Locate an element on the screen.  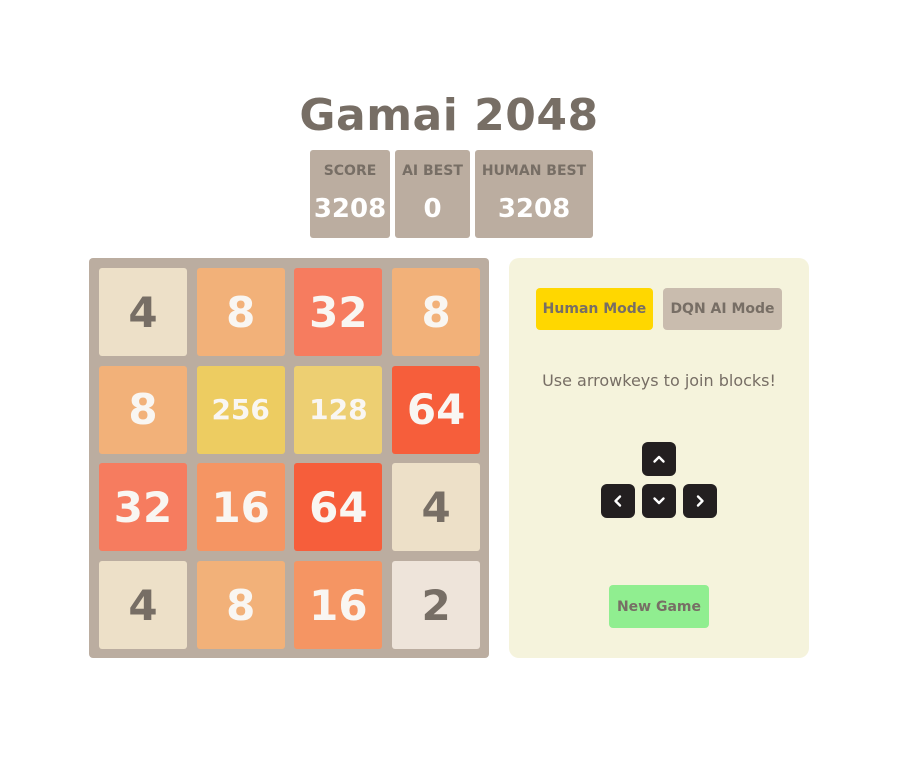
chevron-left-icon is located at coordinates (618, 501).